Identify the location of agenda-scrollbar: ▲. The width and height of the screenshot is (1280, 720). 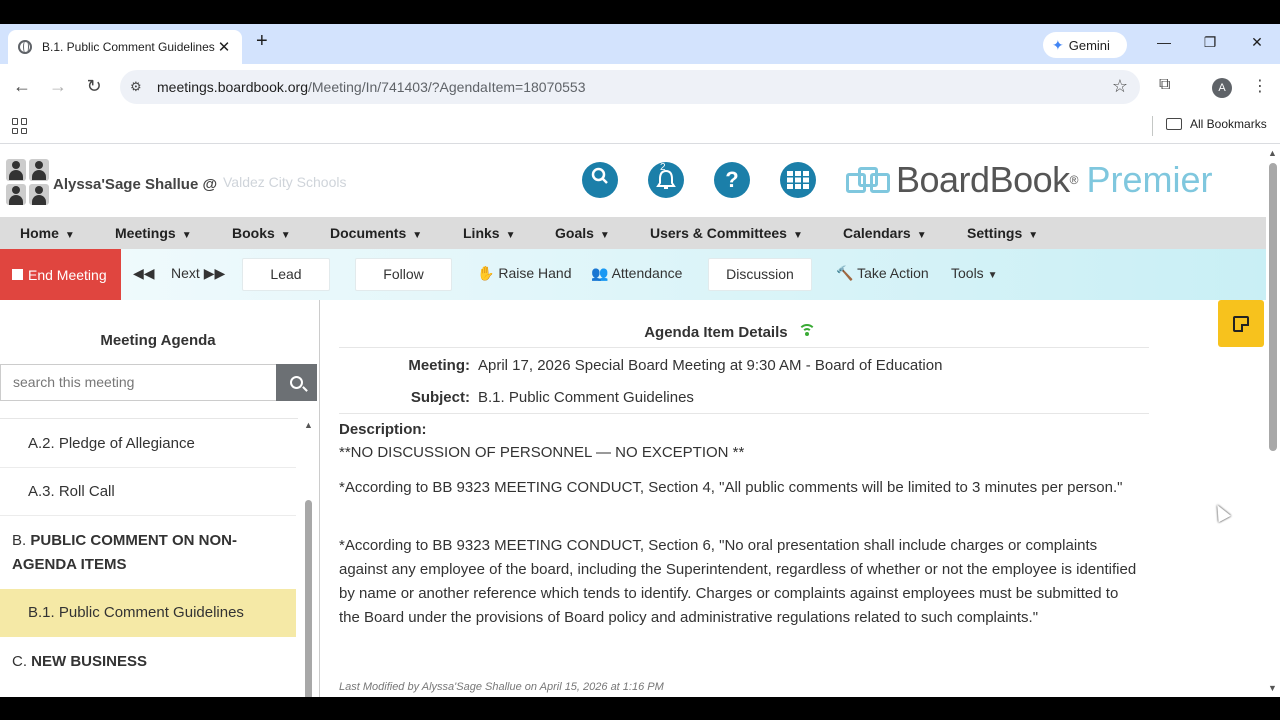
(309, 559).